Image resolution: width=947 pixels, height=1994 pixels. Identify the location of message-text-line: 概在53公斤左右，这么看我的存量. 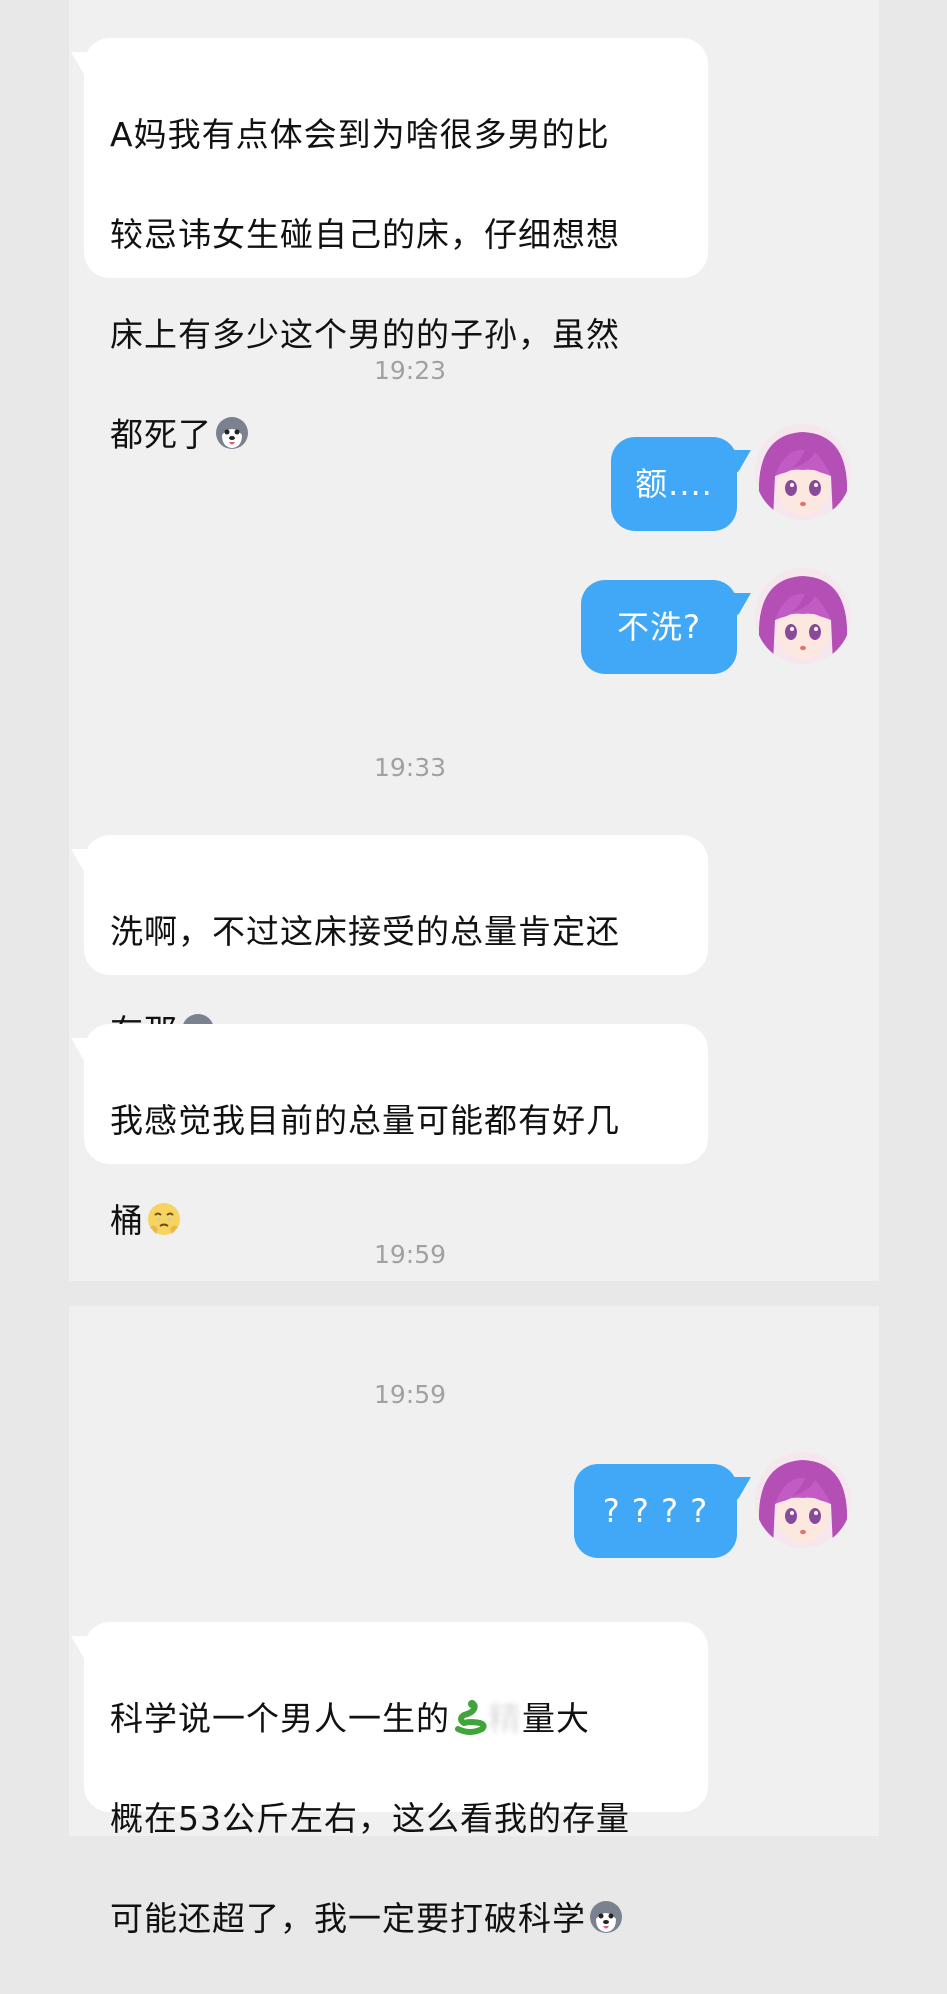
(370, 1818).